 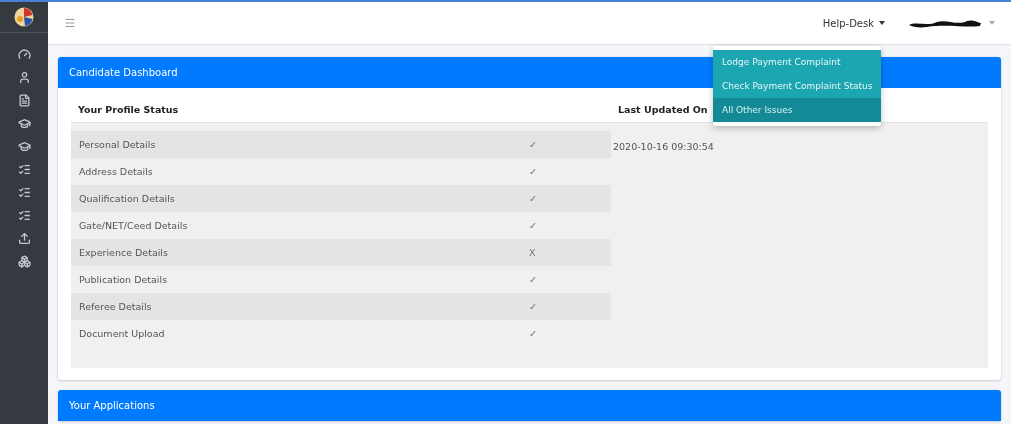 I want to click on table-cell-text: Address Details, so click(x=116, y=171).